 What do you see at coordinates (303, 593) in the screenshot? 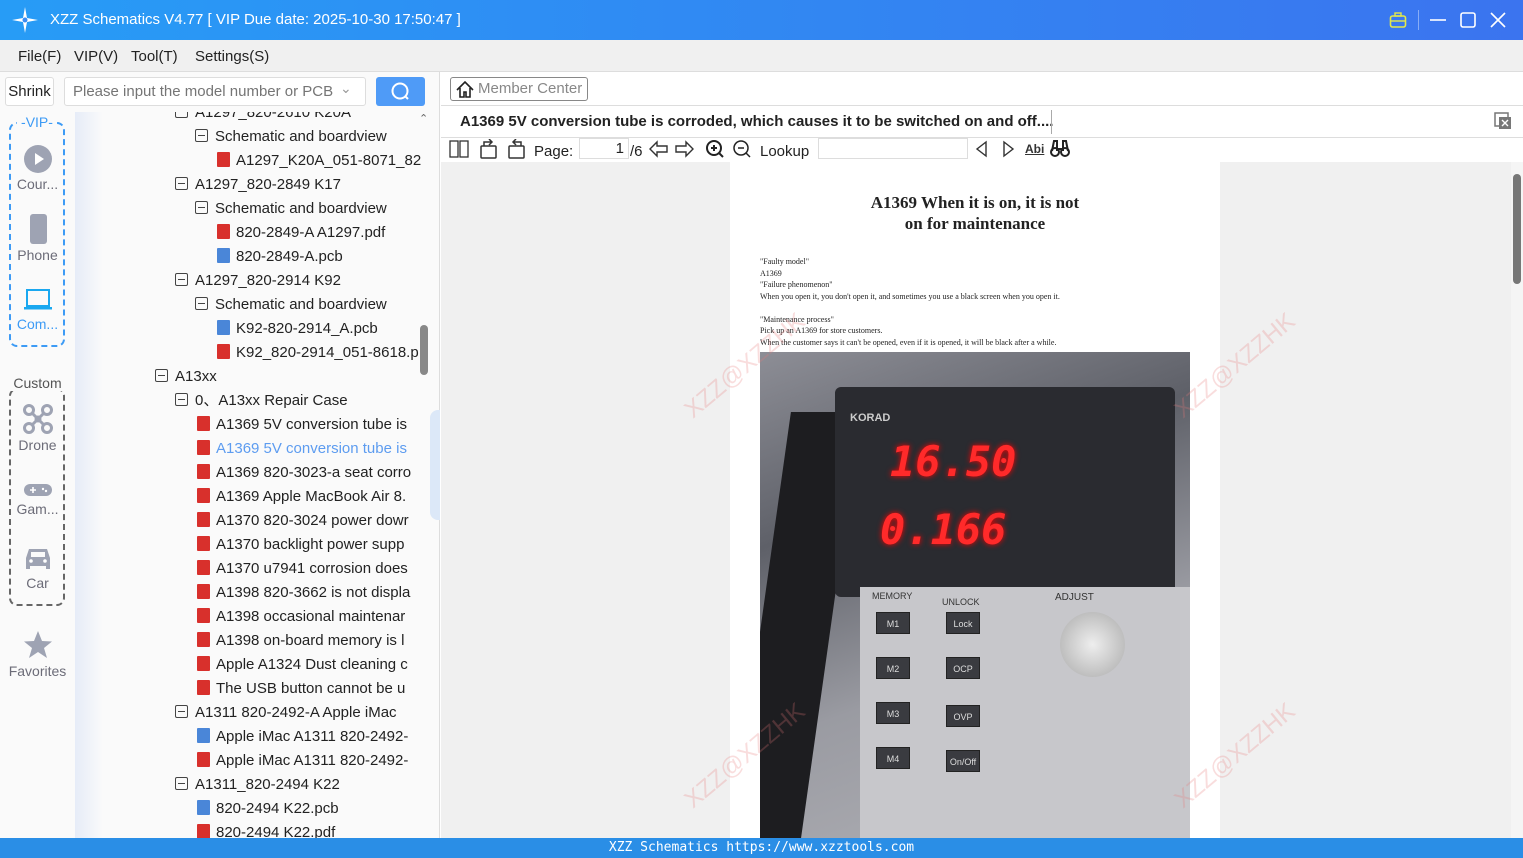
I see `tree-file-pdf: A1398 820-3662 is not displa` at bounding box center [303, 593].